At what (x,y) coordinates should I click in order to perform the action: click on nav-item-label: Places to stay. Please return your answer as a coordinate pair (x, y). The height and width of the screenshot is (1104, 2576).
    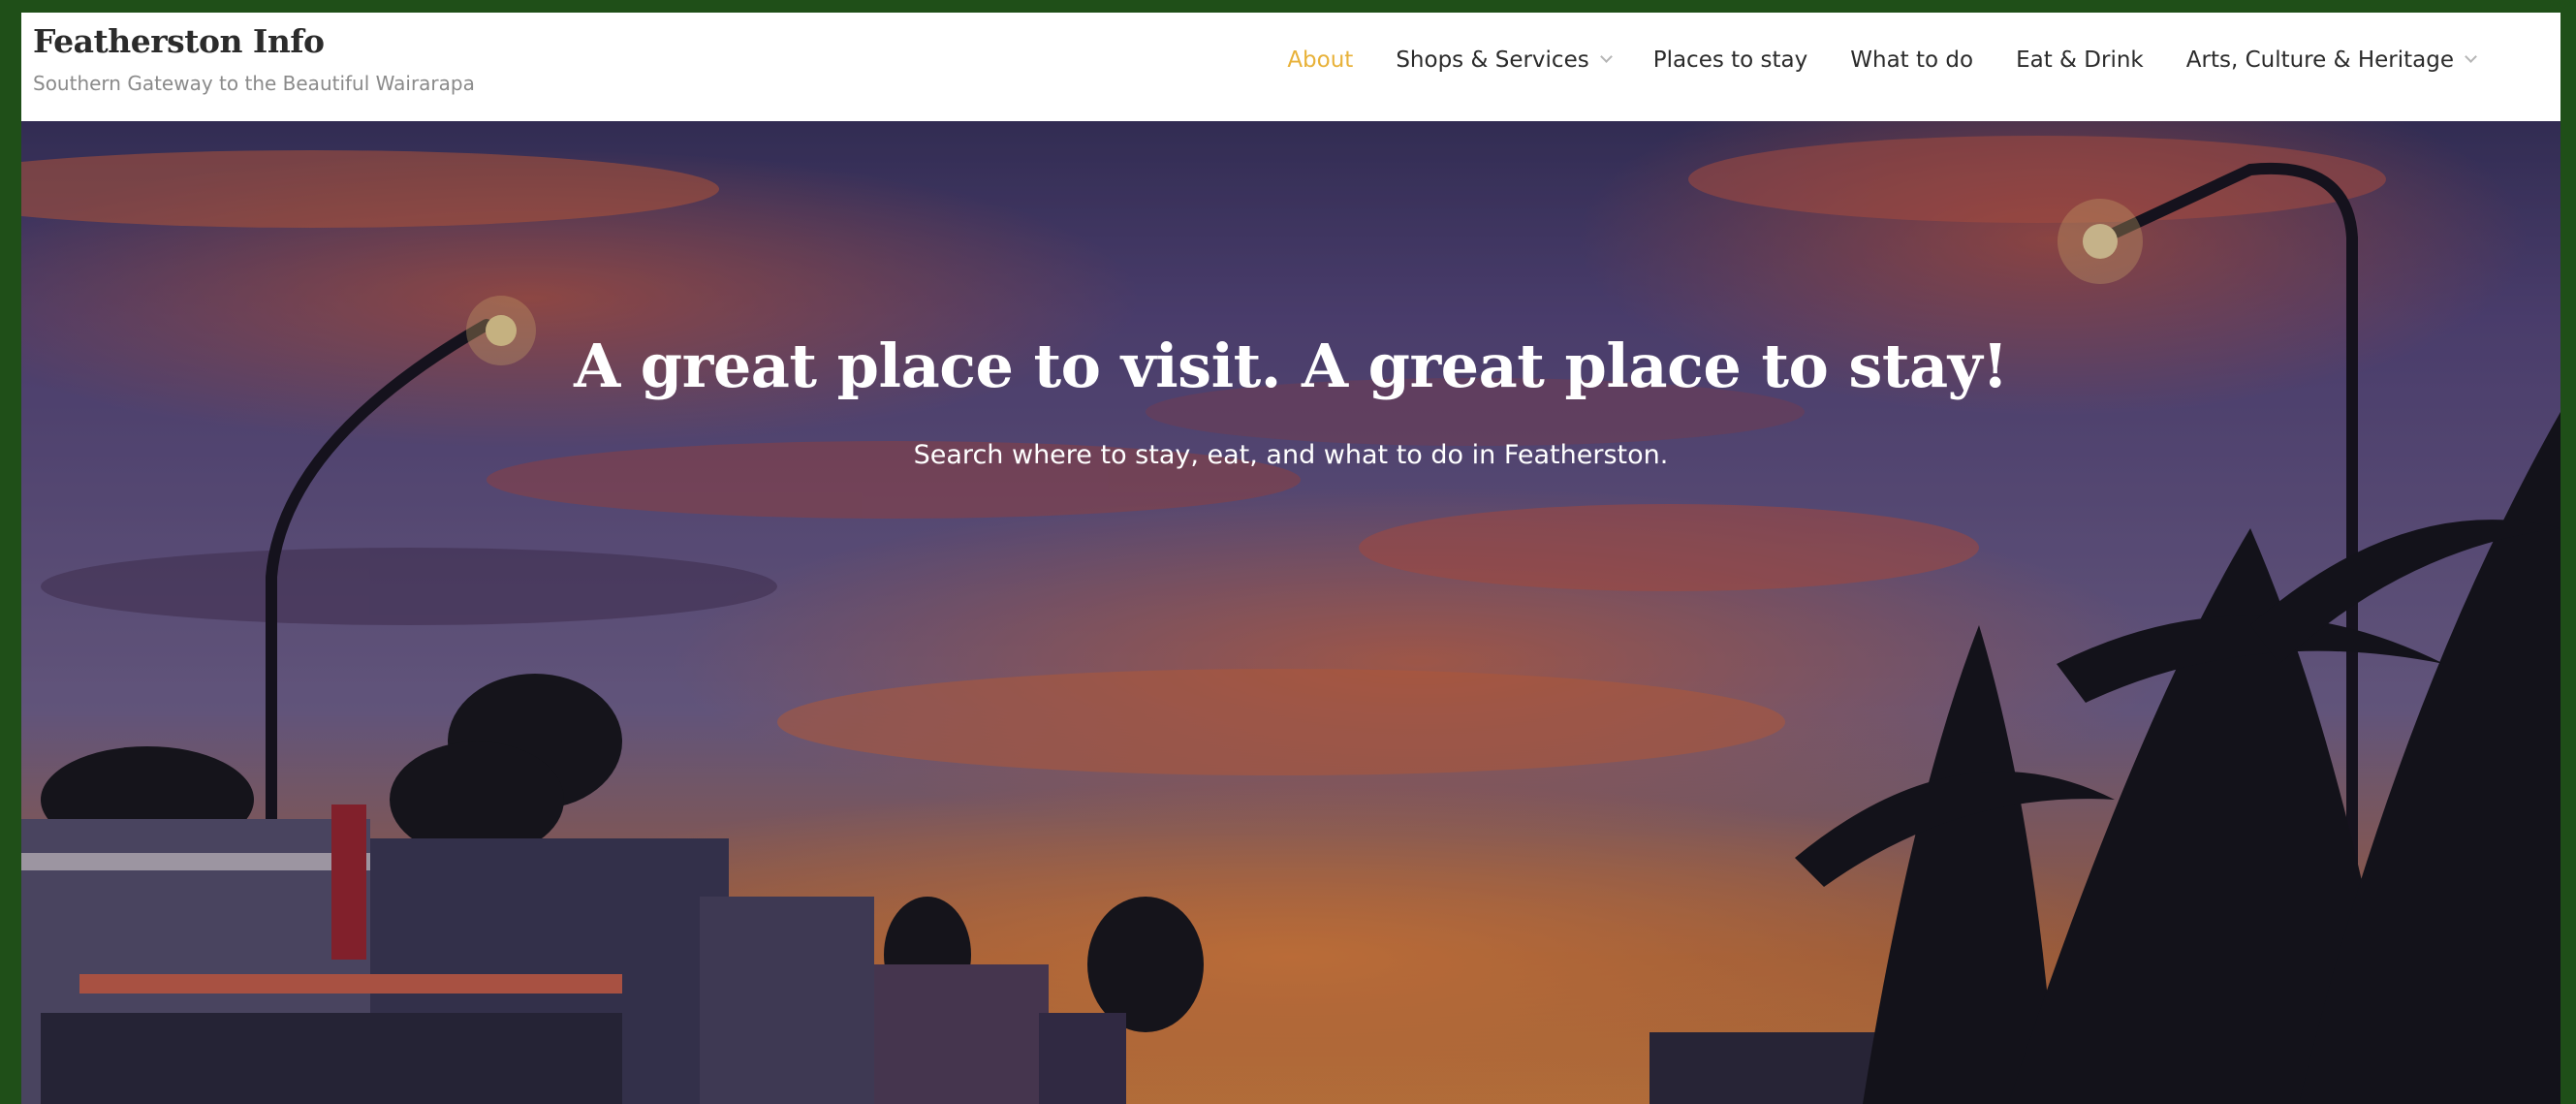
    Looking at the image, I should click on (1730, 60).